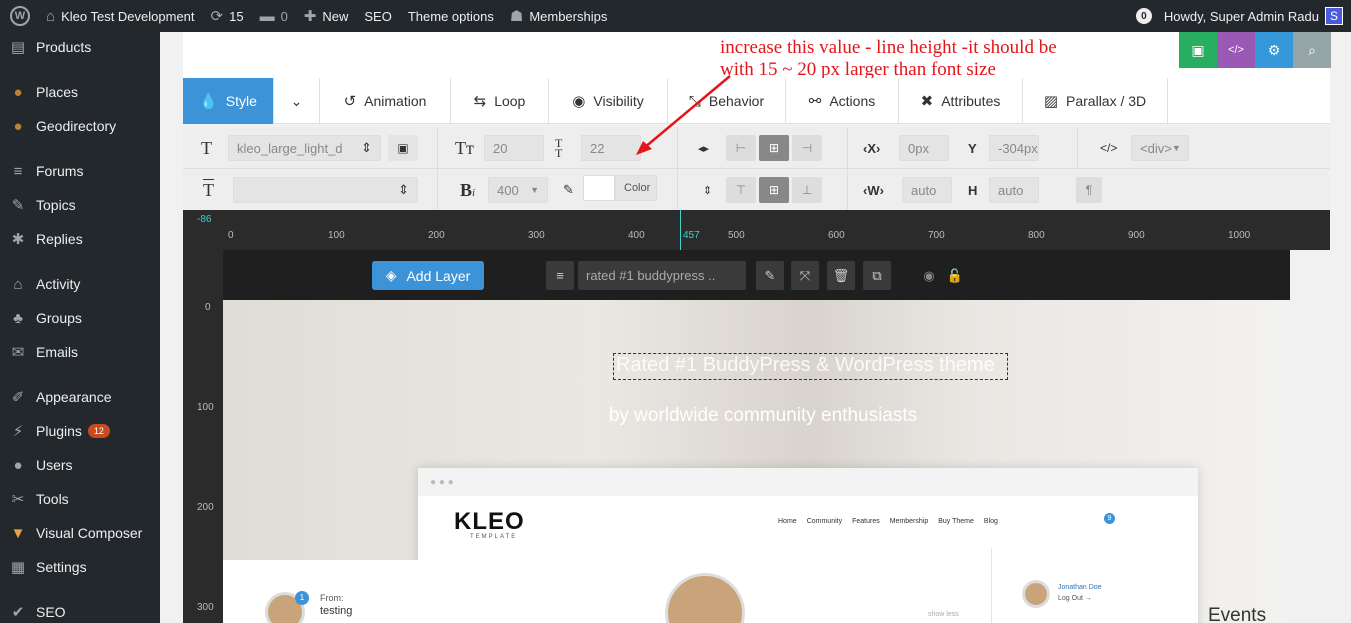 The width and height of the screenshot is (1351, 623). Describe the element at coordinates (1312, 50) in the screenshot. I see `search-button: ⌕` at that location.